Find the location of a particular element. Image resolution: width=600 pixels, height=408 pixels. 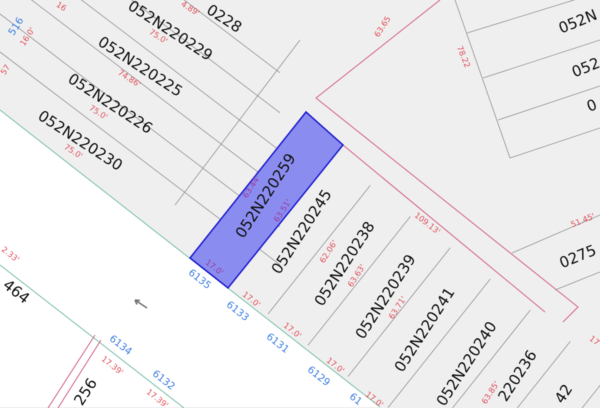

parcel-id-label: 052 is located at coordinates (585, 68).